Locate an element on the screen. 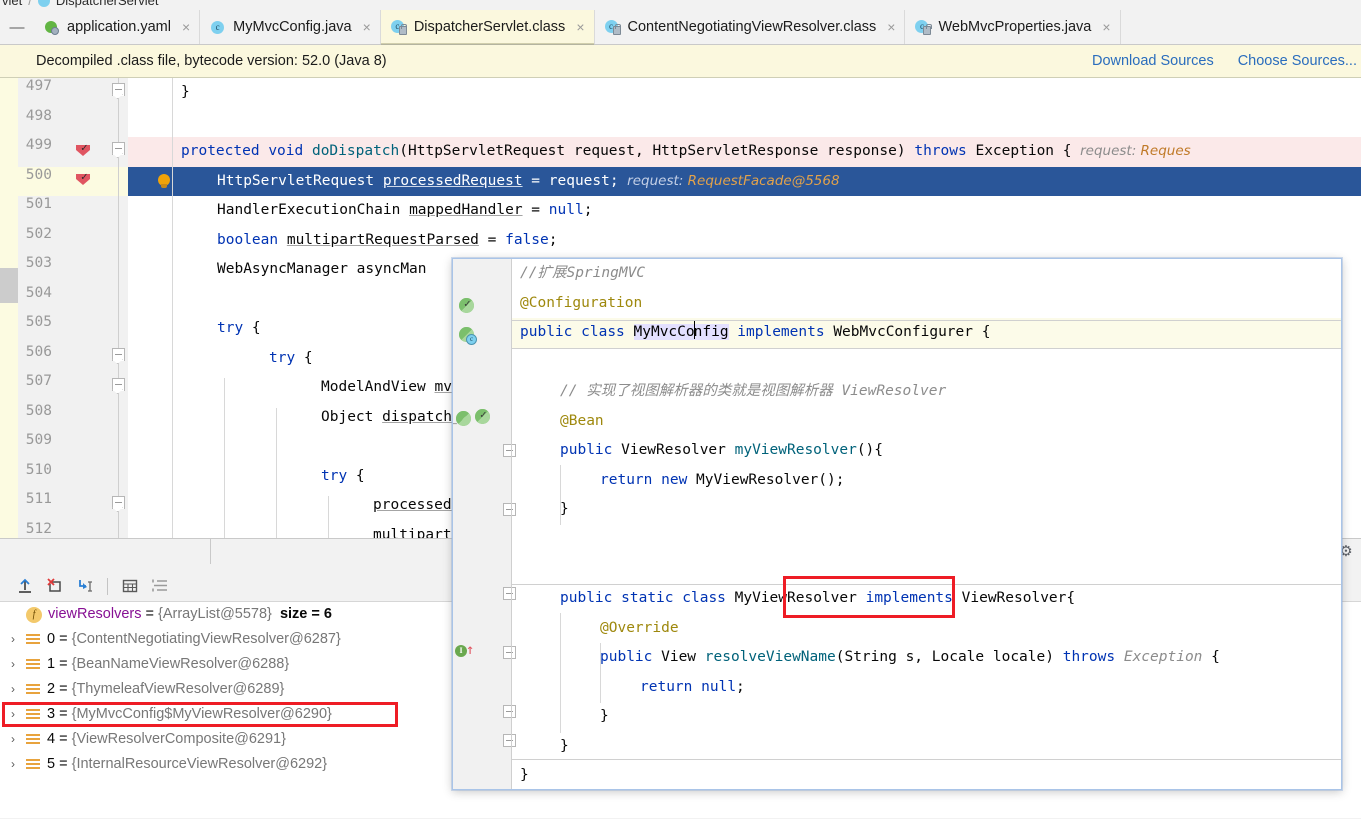 Image resolution: width=1361 pixels, height=819 pixels. popup-code-line: @Override is located at coordinates (639, 627).